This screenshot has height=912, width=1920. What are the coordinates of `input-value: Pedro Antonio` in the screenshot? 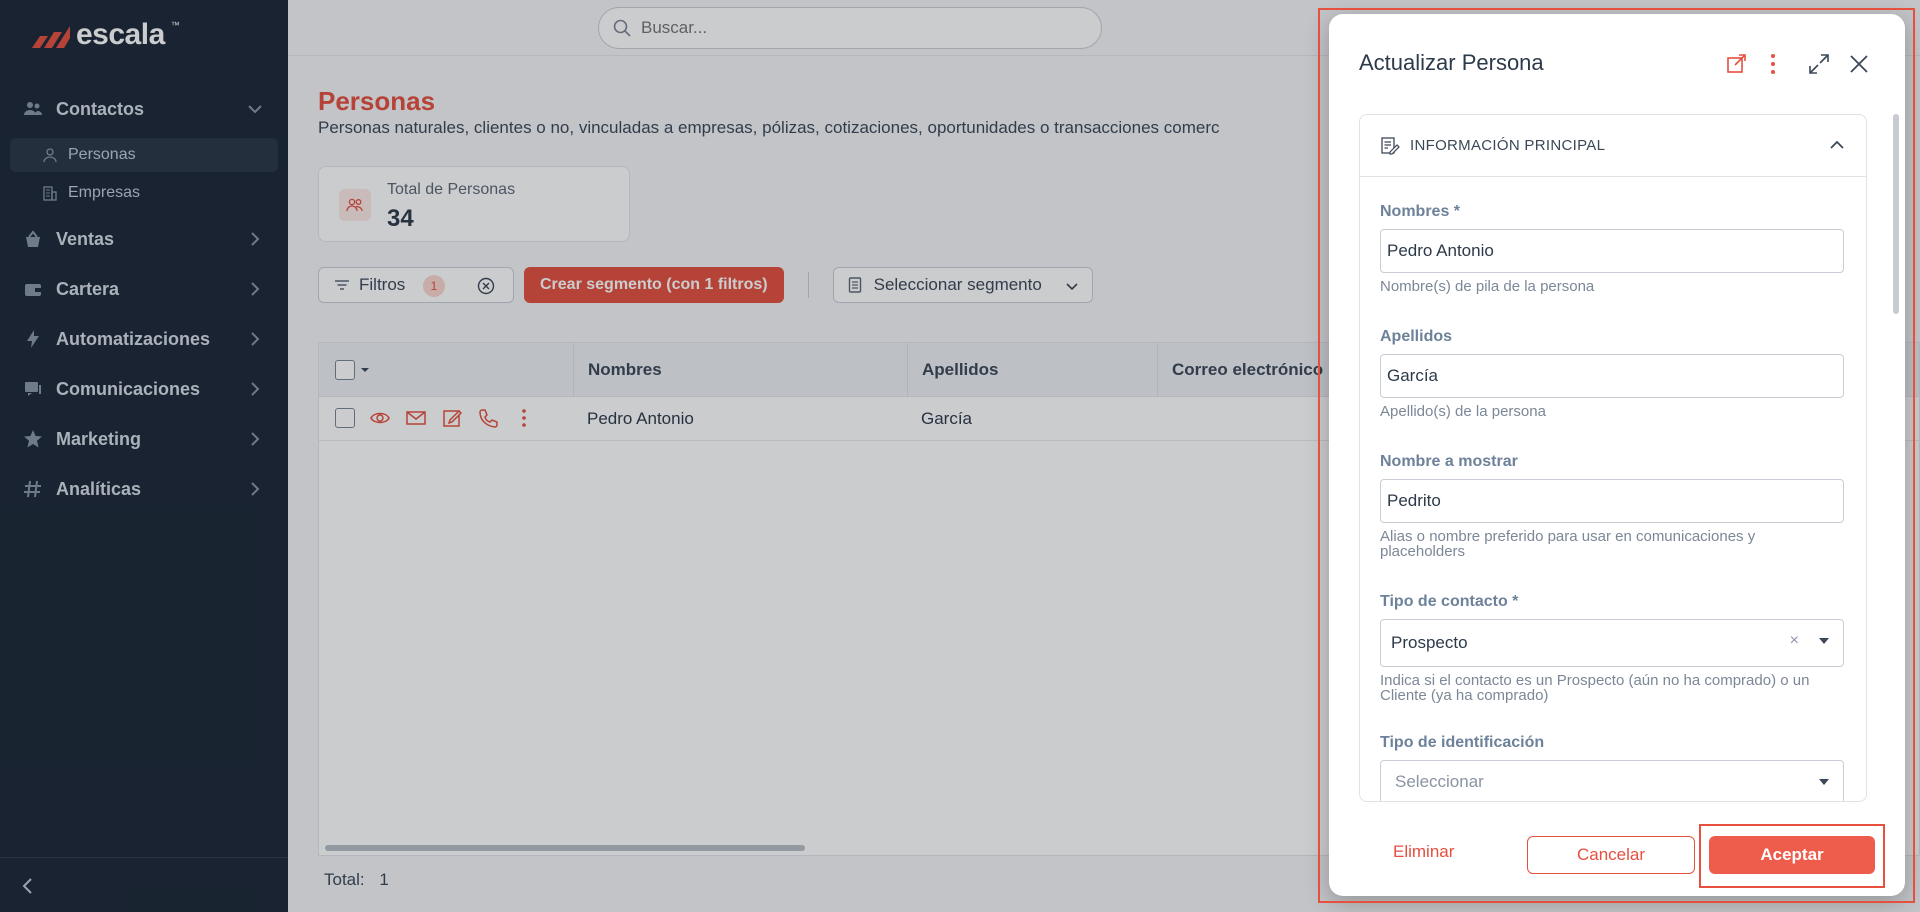 It's located at (1440, 250).